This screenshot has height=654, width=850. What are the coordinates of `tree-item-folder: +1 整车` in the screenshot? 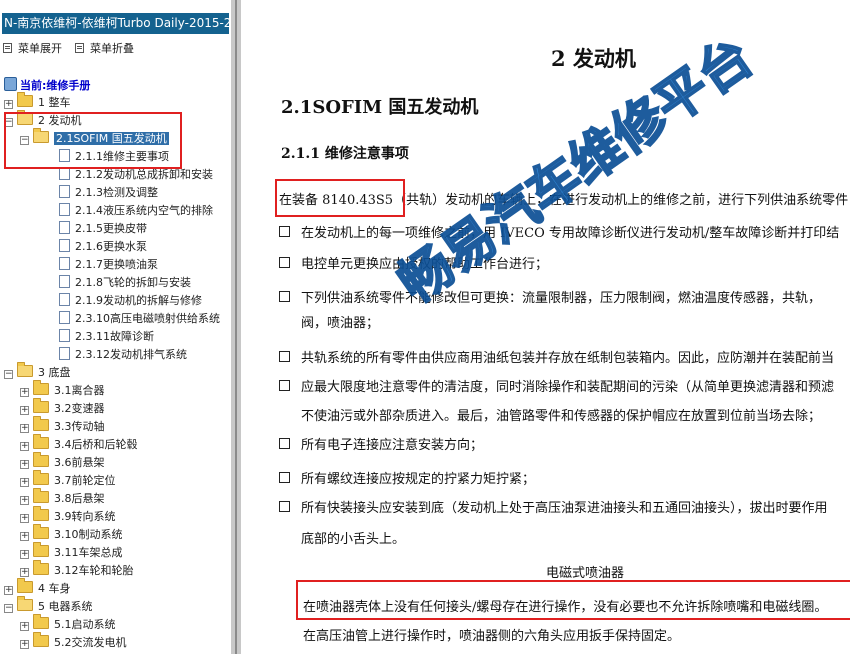 It's located at (37, 102).